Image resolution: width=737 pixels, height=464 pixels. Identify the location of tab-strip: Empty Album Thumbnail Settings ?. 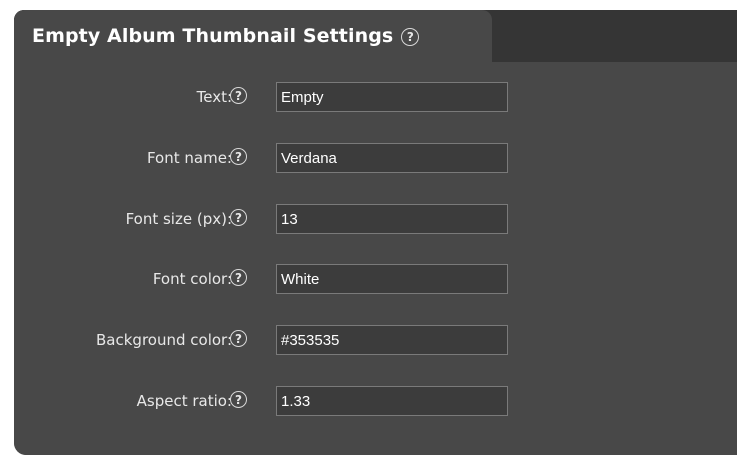
(375, 36).